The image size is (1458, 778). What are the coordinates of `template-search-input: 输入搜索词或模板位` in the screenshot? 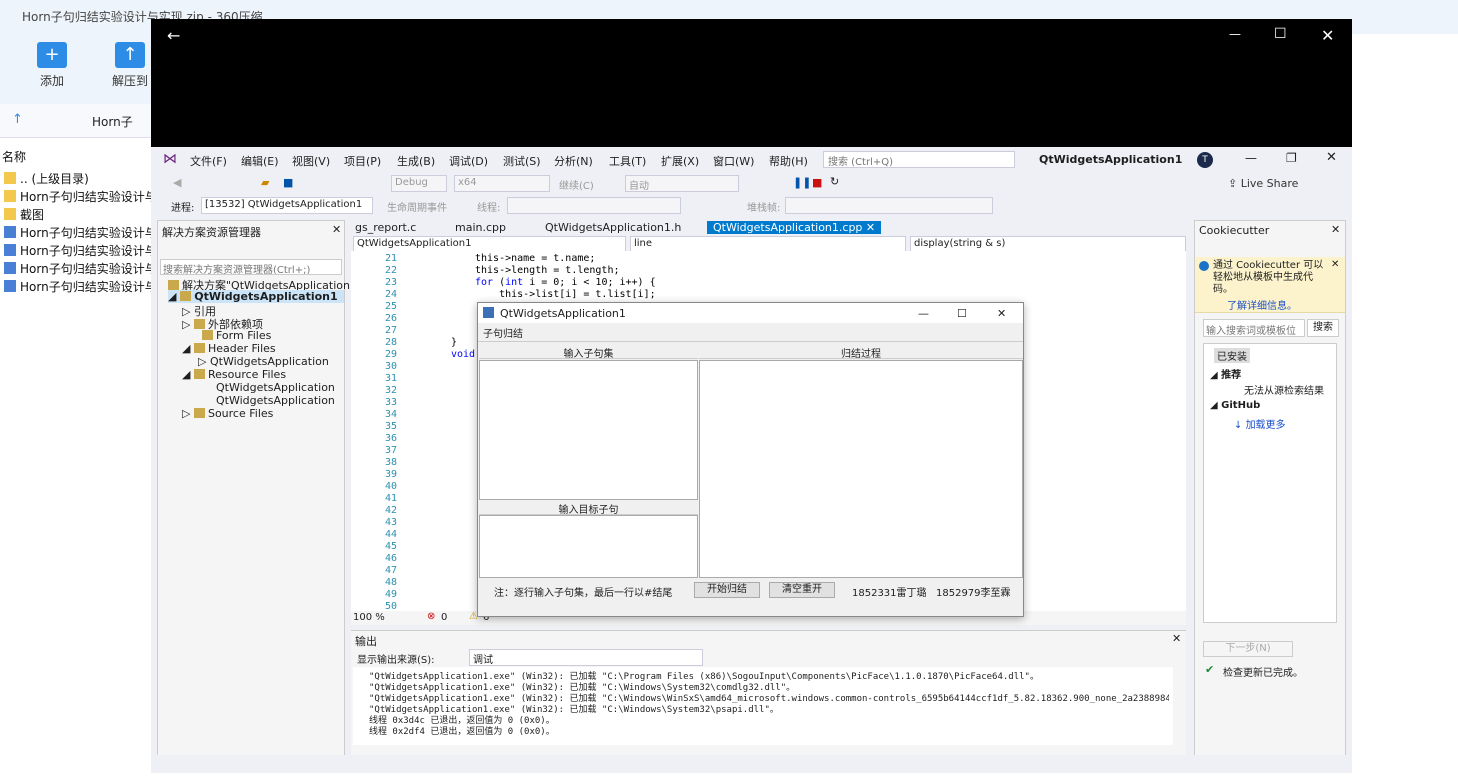 It's located at (1254, 328).